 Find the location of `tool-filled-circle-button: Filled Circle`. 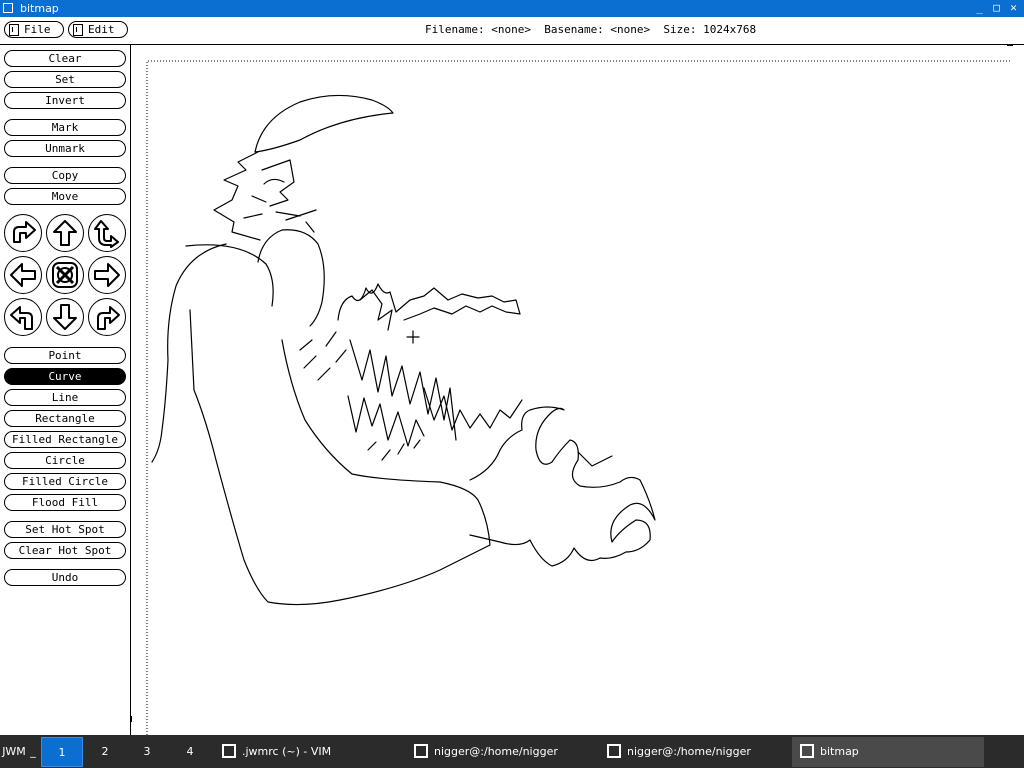

tool-filled-circle-button: Filled Circle is located at coordinates (65, 481).